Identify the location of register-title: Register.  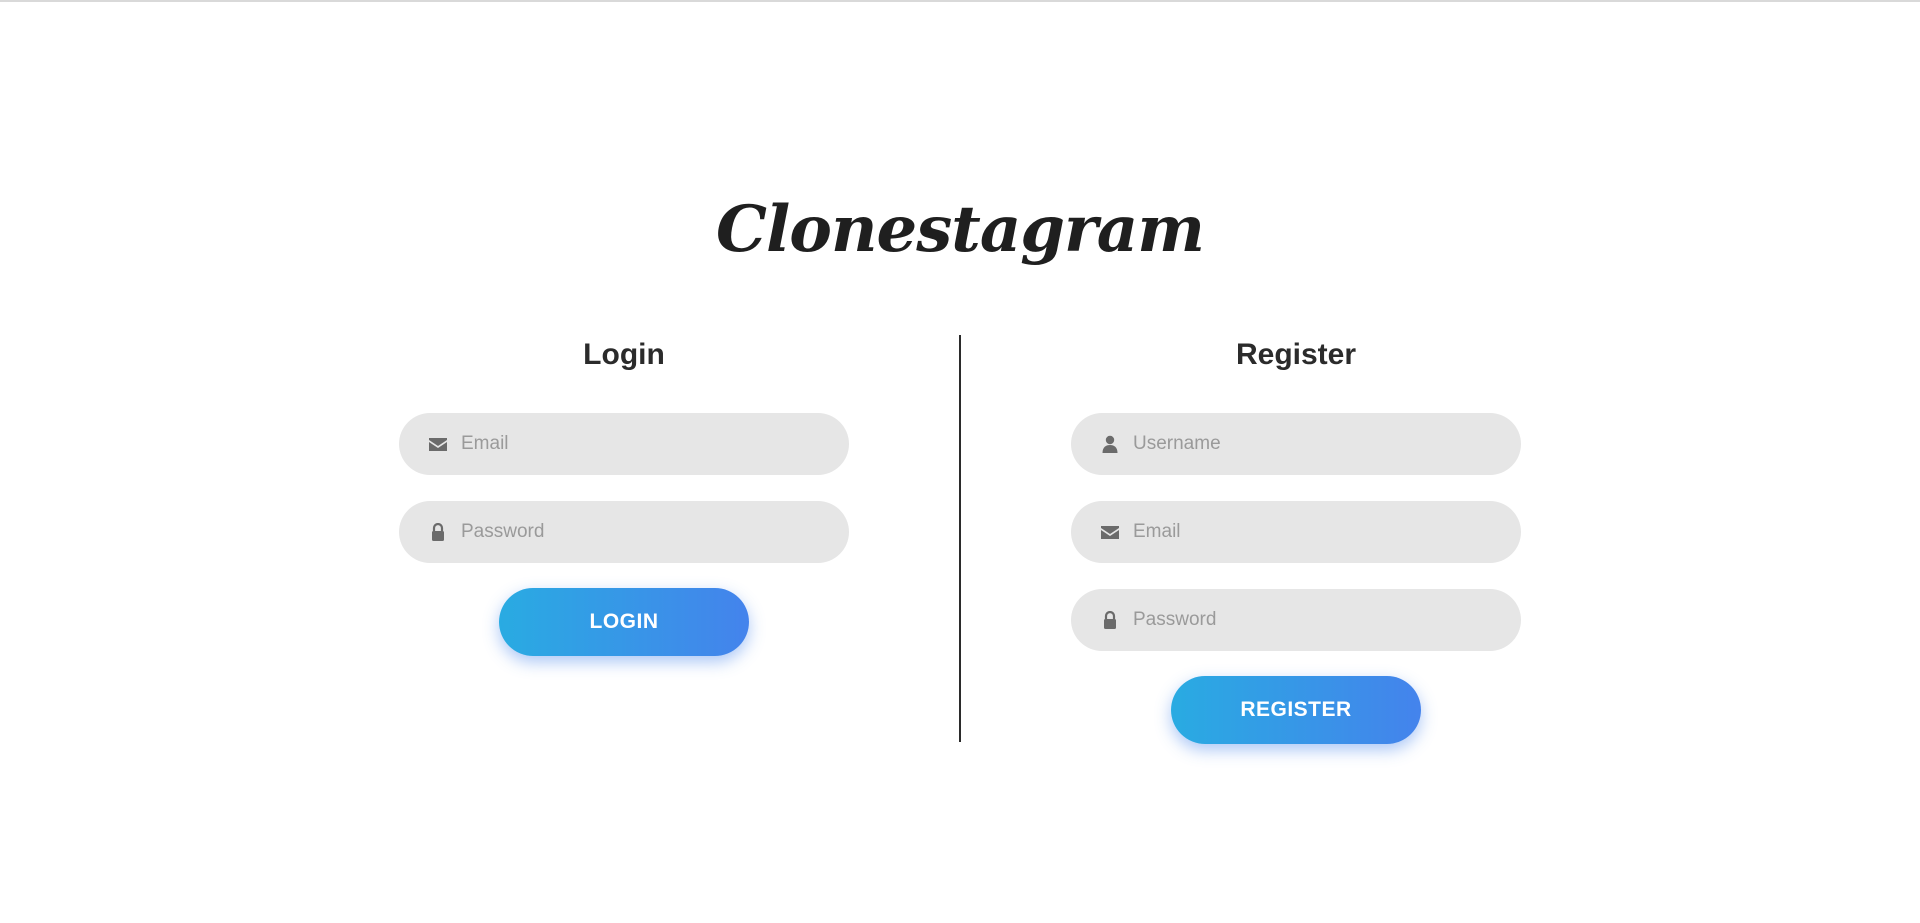
(1296, 354).